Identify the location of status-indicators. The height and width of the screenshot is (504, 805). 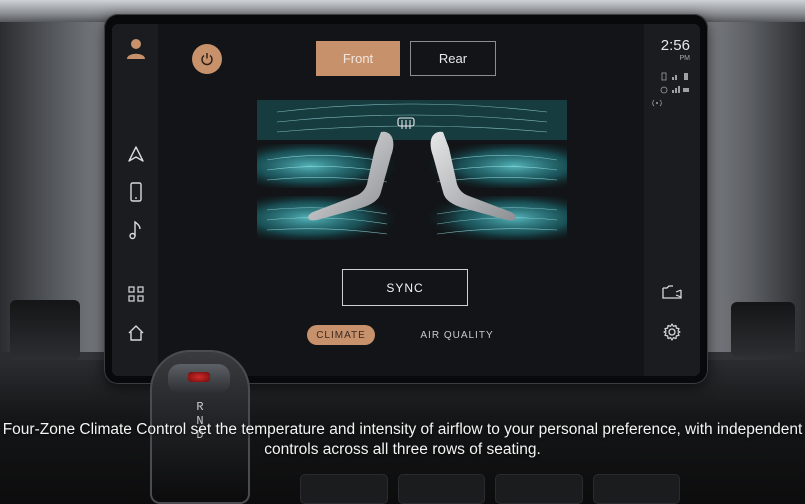
(670, 91).